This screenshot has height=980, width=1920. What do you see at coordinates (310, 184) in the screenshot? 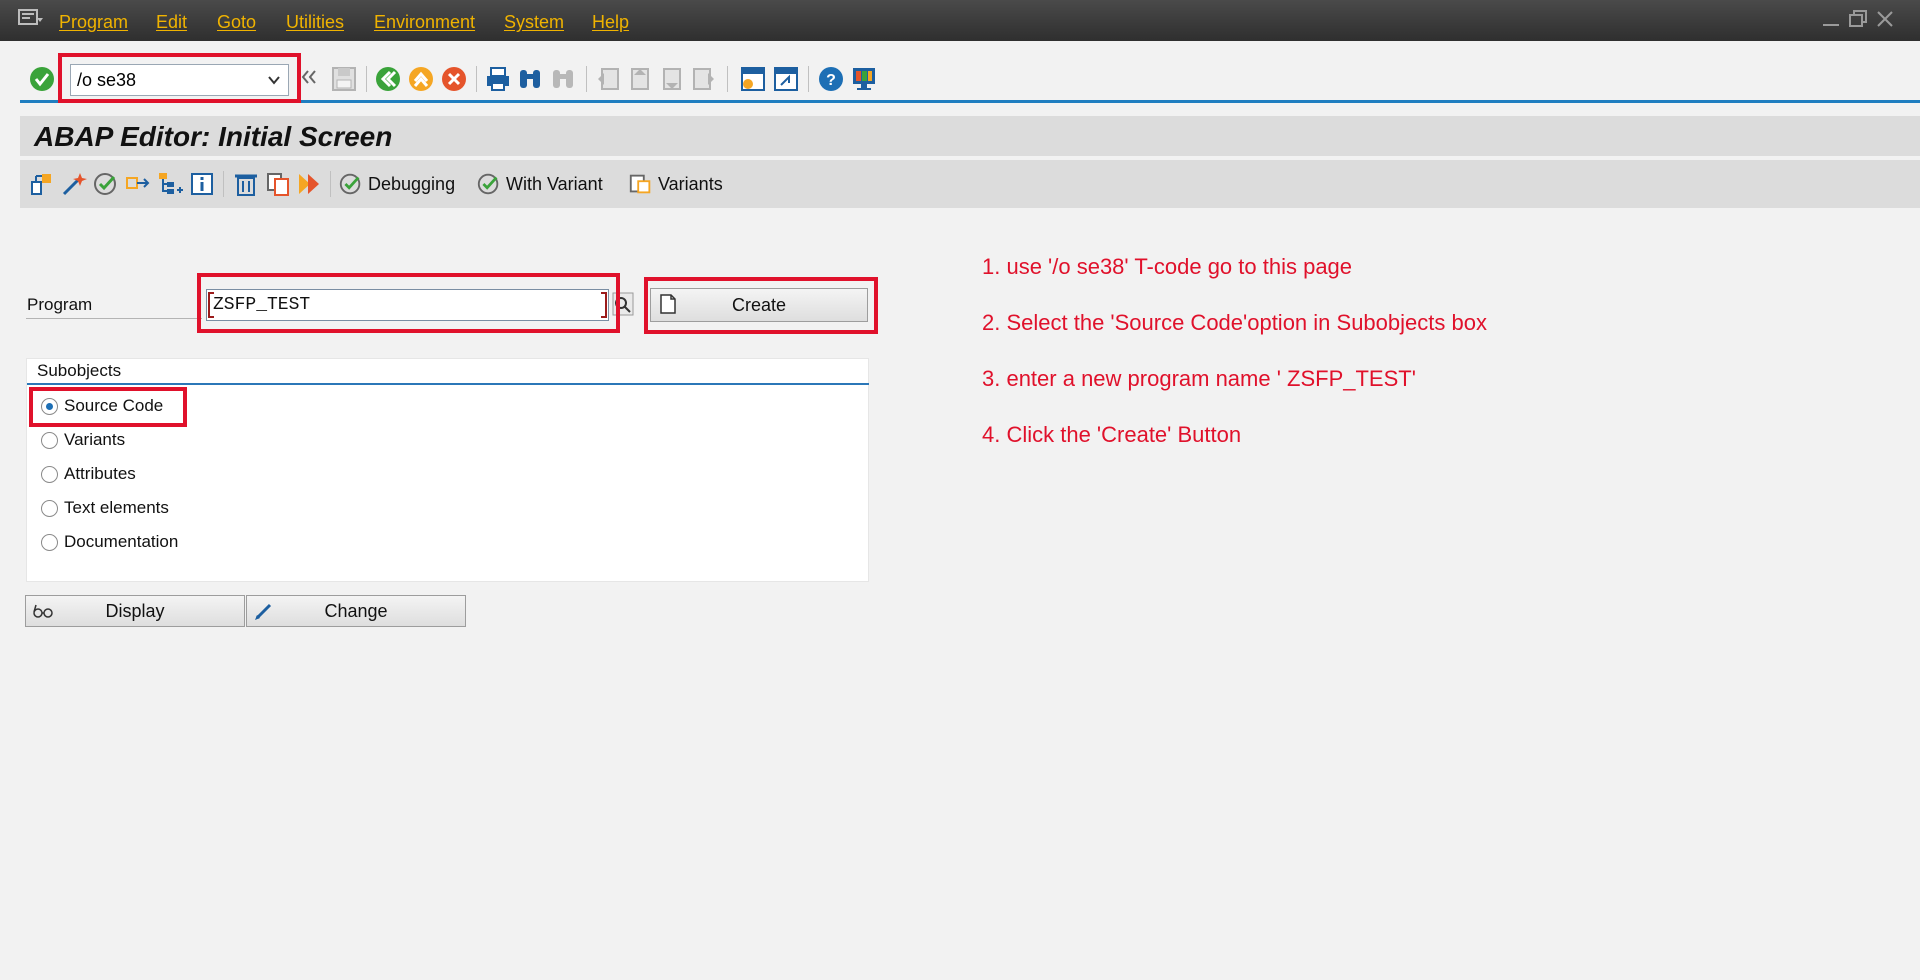
I see `execute-icon` at bounding box center [310, 184].